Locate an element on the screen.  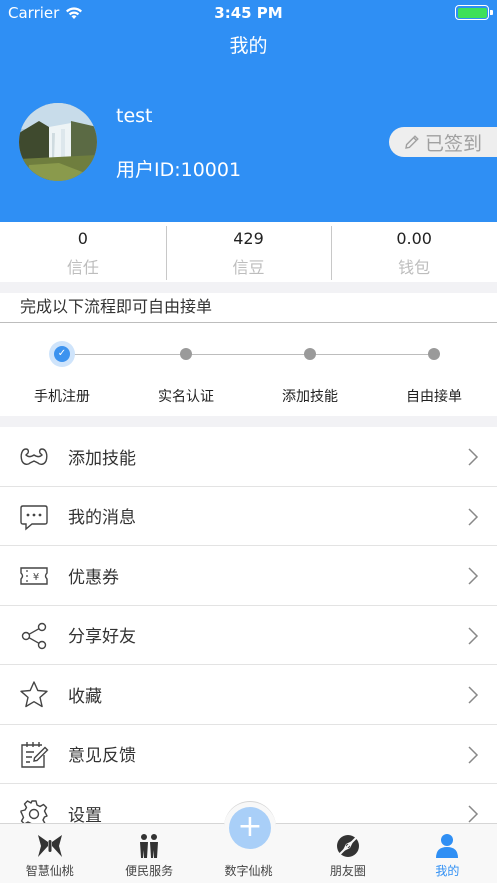
menu-label: 收藏 is located at coordinates (85, 696).